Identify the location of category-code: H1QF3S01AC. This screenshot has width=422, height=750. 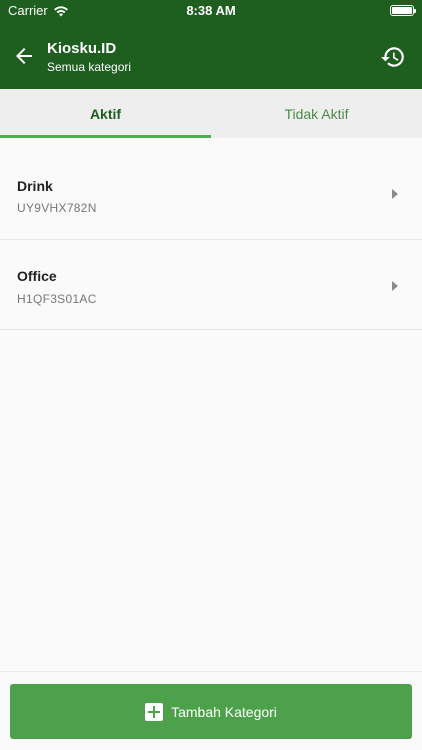
(57, 299).